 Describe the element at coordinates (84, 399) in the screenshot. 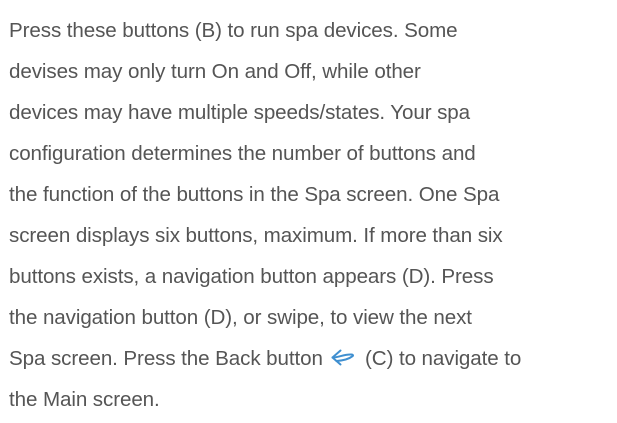

I see `paragraph-line: the Main screen.` at that location.